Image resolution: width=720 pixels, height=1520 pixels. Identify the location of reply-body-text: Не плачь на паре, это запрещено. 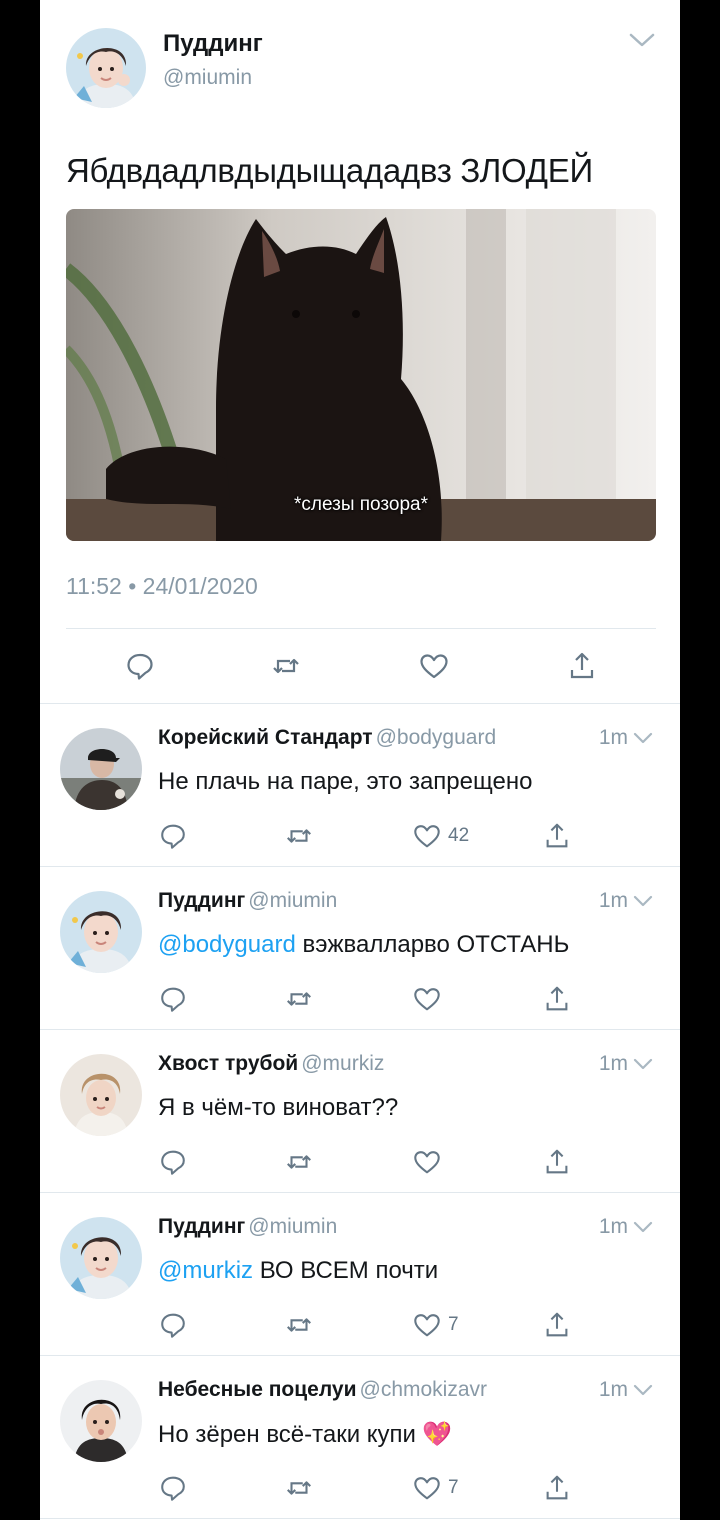
(345, 781).